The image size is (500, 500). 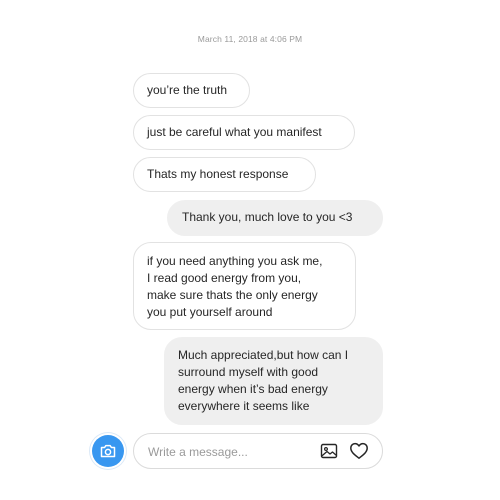 I want to click on message-bubble-received: just be careful what you manifest, so click(x=244, y=132).